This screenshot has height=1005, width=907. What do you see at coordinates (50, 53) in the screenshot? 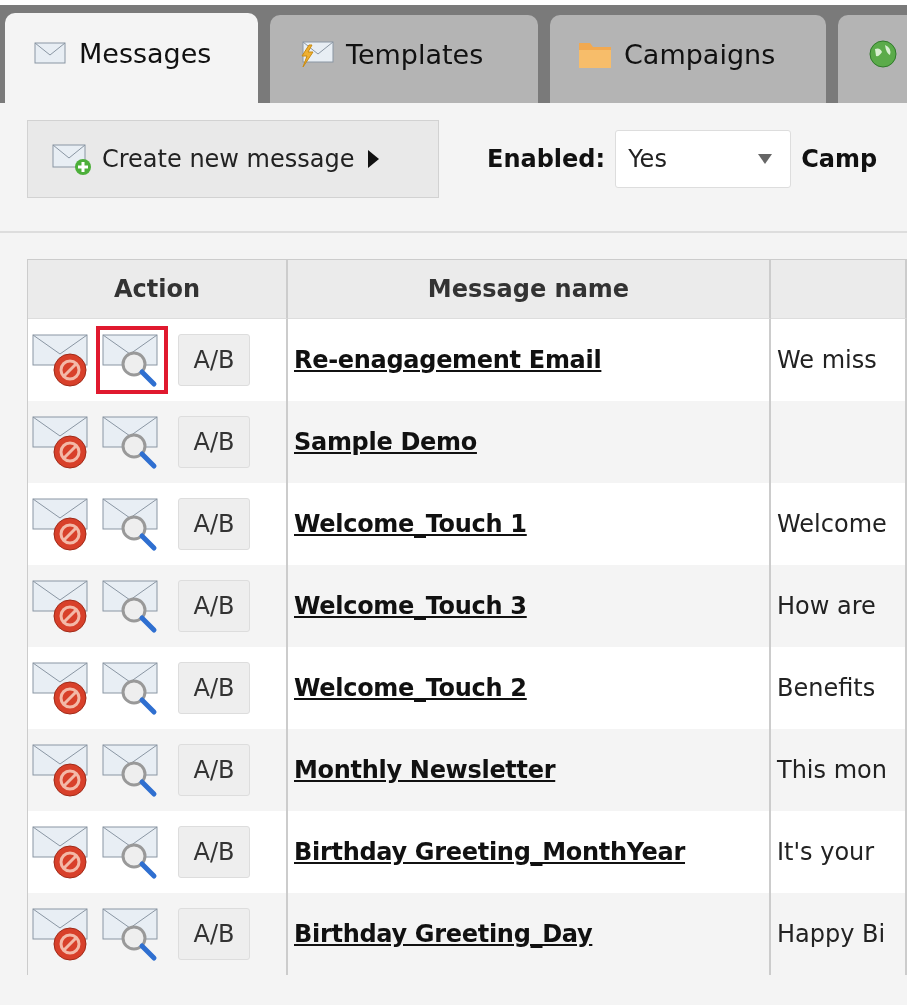
I see `envelope-icon` at bounding box center [50, 53].